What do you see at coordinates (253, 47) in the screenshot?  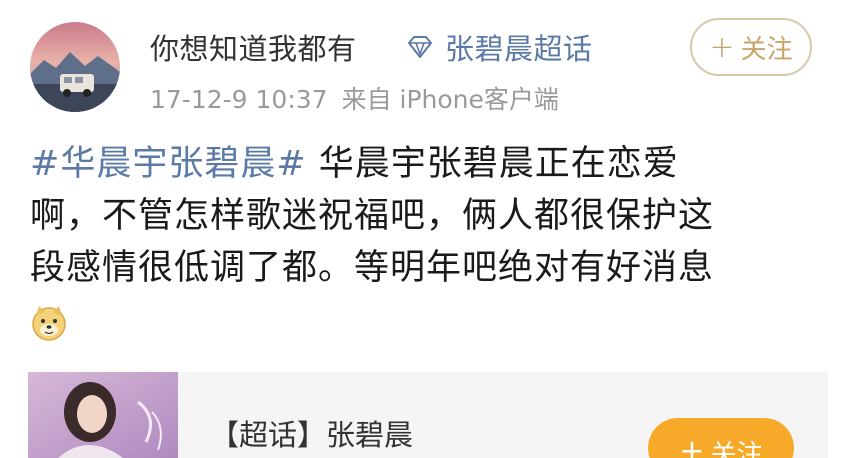 I see `username: 你想知道我都有` at bounding box center [253, 47].